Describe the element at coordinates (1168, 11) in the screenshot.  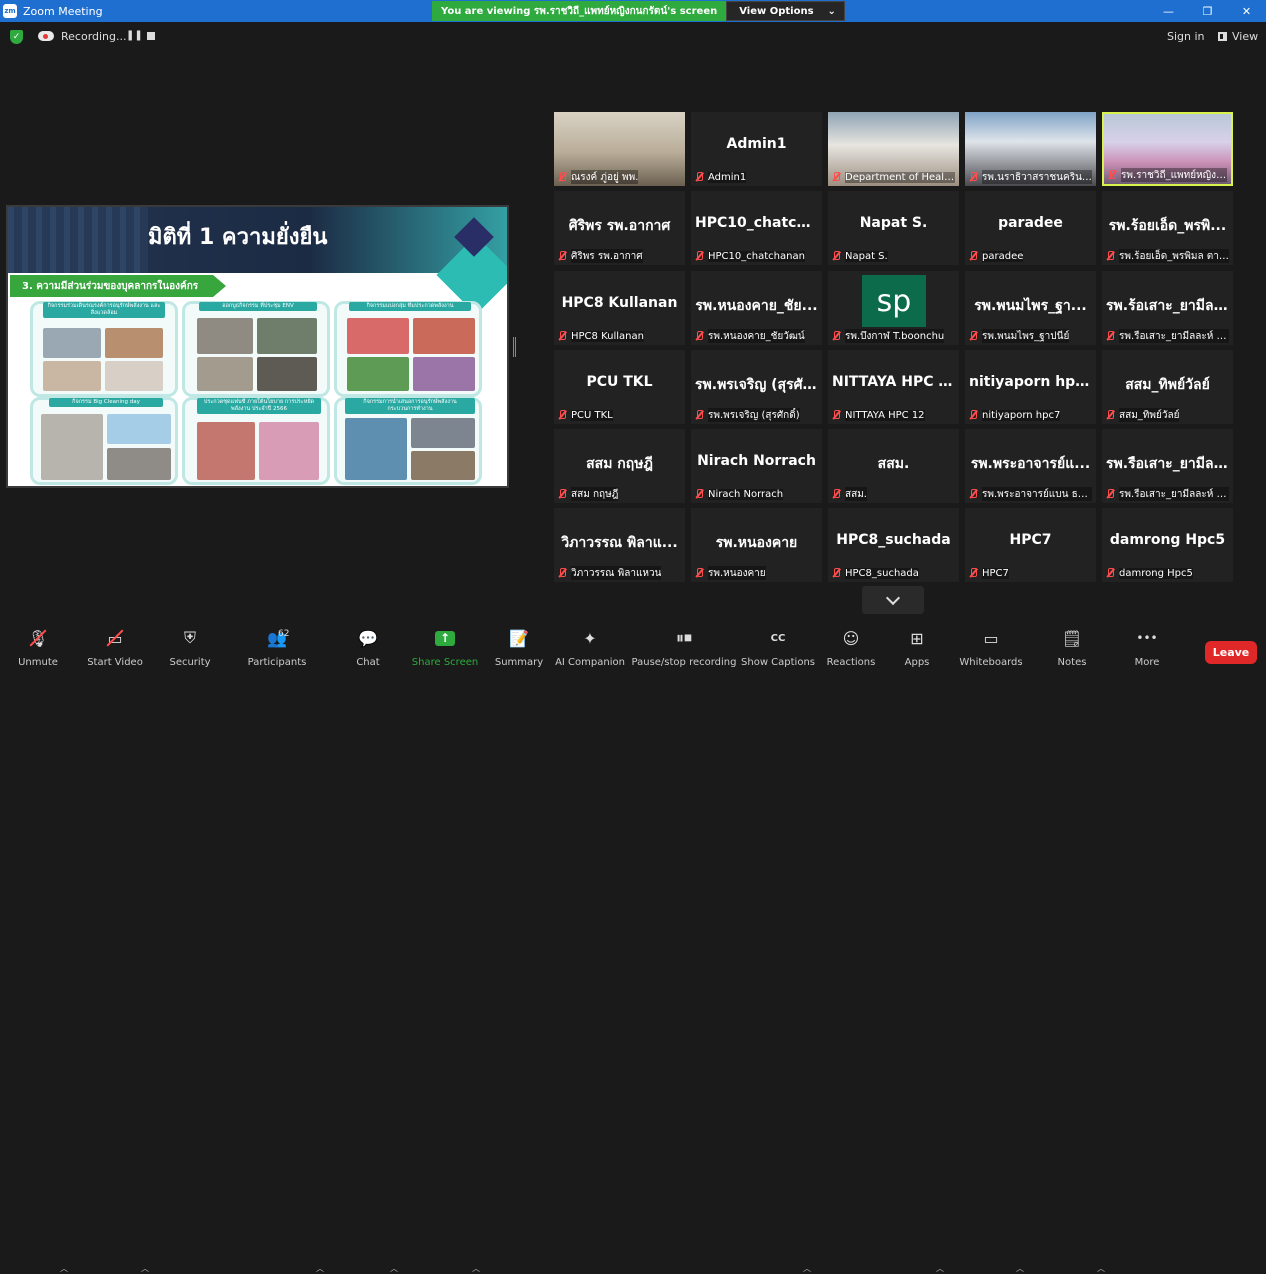
I see `minimize-button: —` at that location.